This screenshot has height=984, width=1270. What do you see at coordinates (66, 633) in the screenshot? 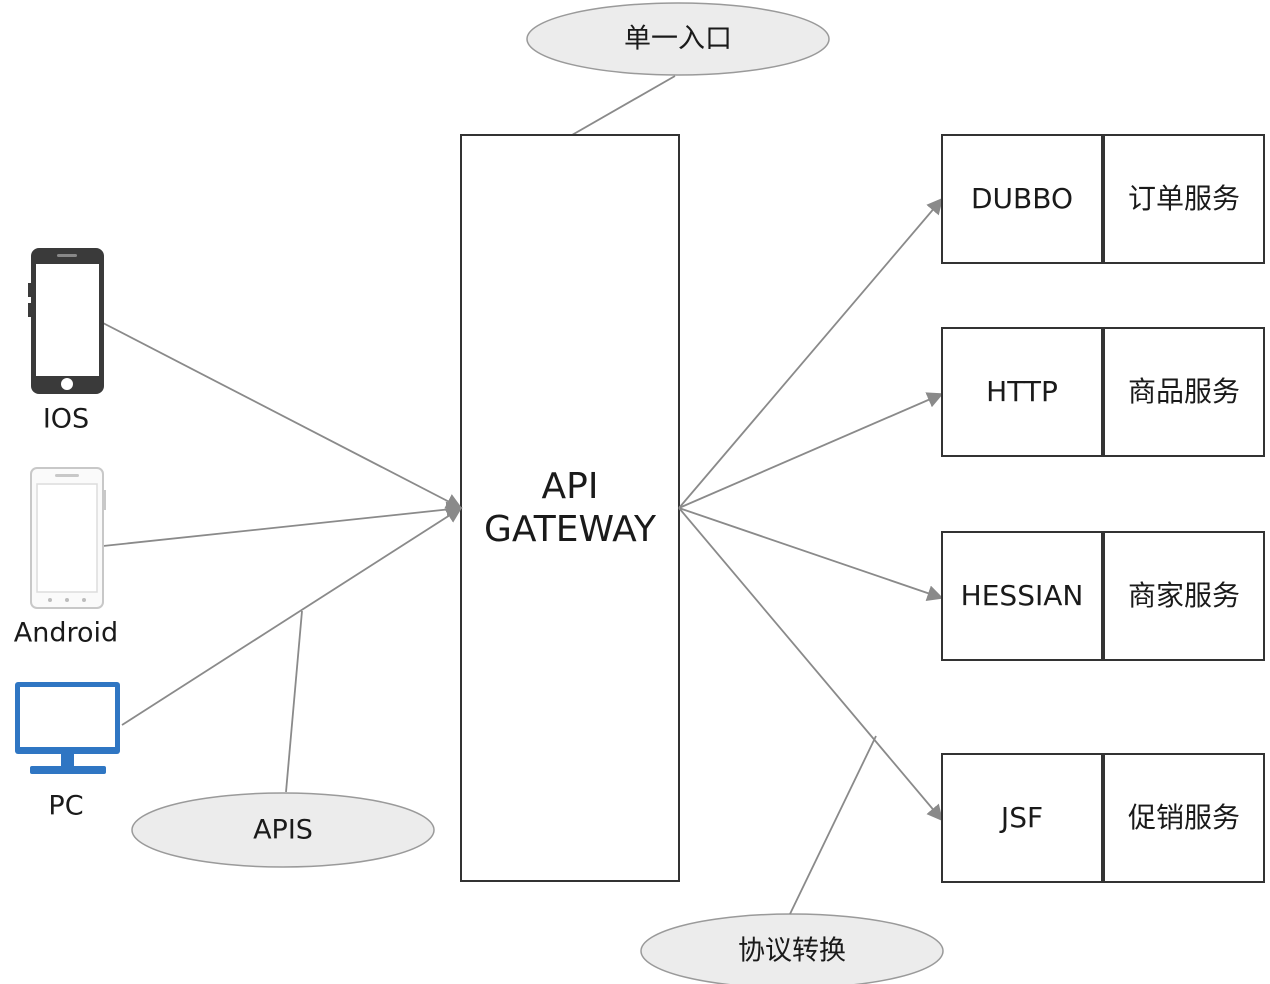
I see `android-label: Android` at bounding box center [66, 633].